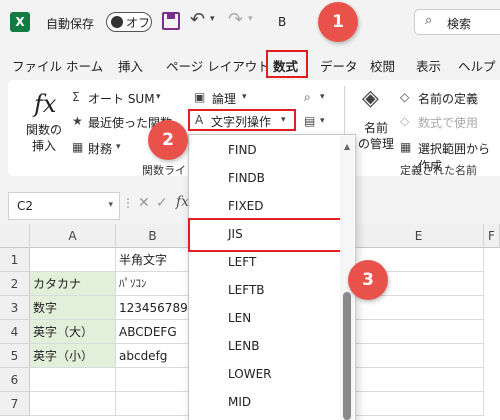 The height and width of the screenshot is (420, 500). Describe the element at coordinates (77, 121) in the screenshot. I see `recent-functions-icon: ★` at that location.